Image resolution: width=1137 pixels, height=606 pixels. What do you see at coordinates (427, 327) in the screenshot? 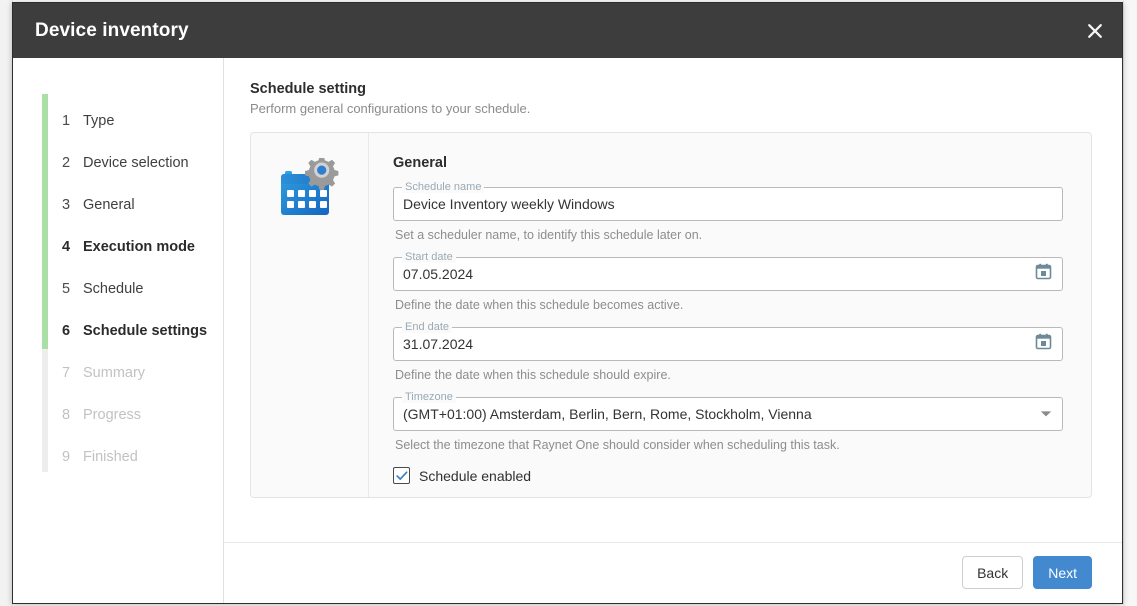
I see `end-date-label: End date` at bounding box center [427, 327].